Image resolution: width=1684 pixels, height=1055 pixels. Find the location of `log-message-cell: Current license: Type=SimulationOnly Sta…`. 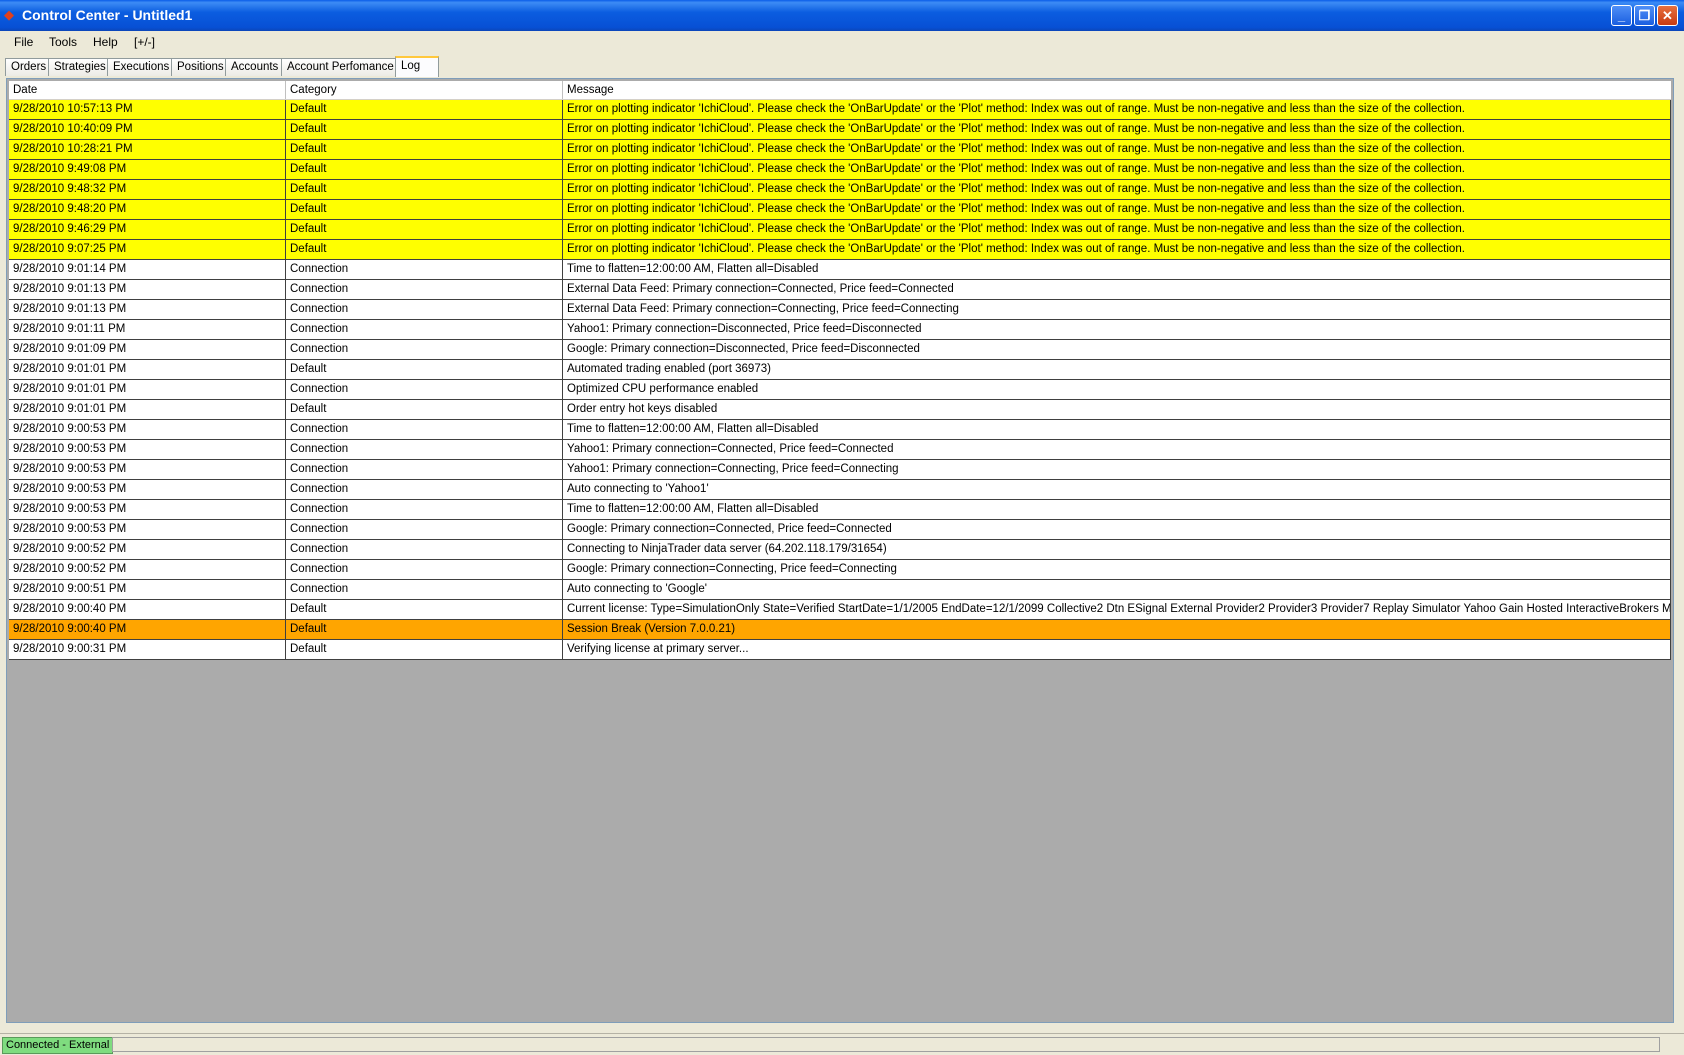

log-message-cell: Current license: Type=SimulationOnly Sta… is located at coordinates (1117, 609).